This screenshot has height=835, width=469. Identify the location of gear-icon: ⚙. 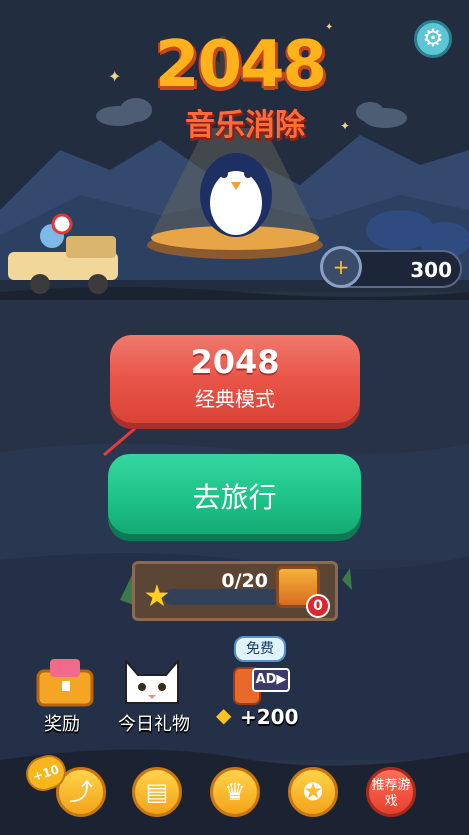
(433, 38).